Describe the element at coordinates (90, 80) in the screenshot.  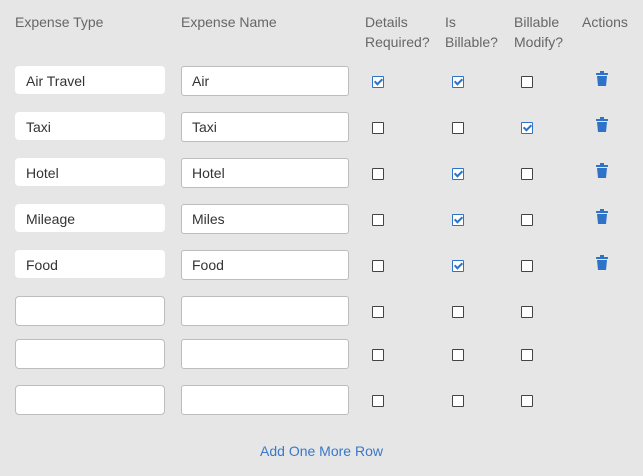
I see `expense-type-input: Air Travel` at that location.